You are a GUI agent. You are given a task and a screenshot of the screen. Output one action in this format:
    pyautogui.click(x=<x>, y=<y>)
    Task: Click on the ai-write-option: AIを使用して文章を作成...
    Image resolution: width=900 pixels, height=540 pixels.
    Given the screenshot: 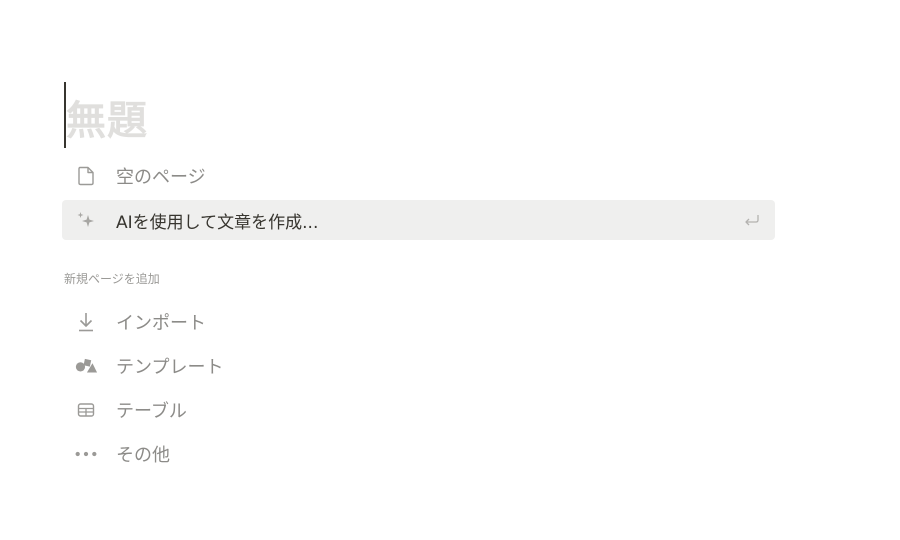 What is the action you would take?
    pyautogui.click(x=418, y=220)
    